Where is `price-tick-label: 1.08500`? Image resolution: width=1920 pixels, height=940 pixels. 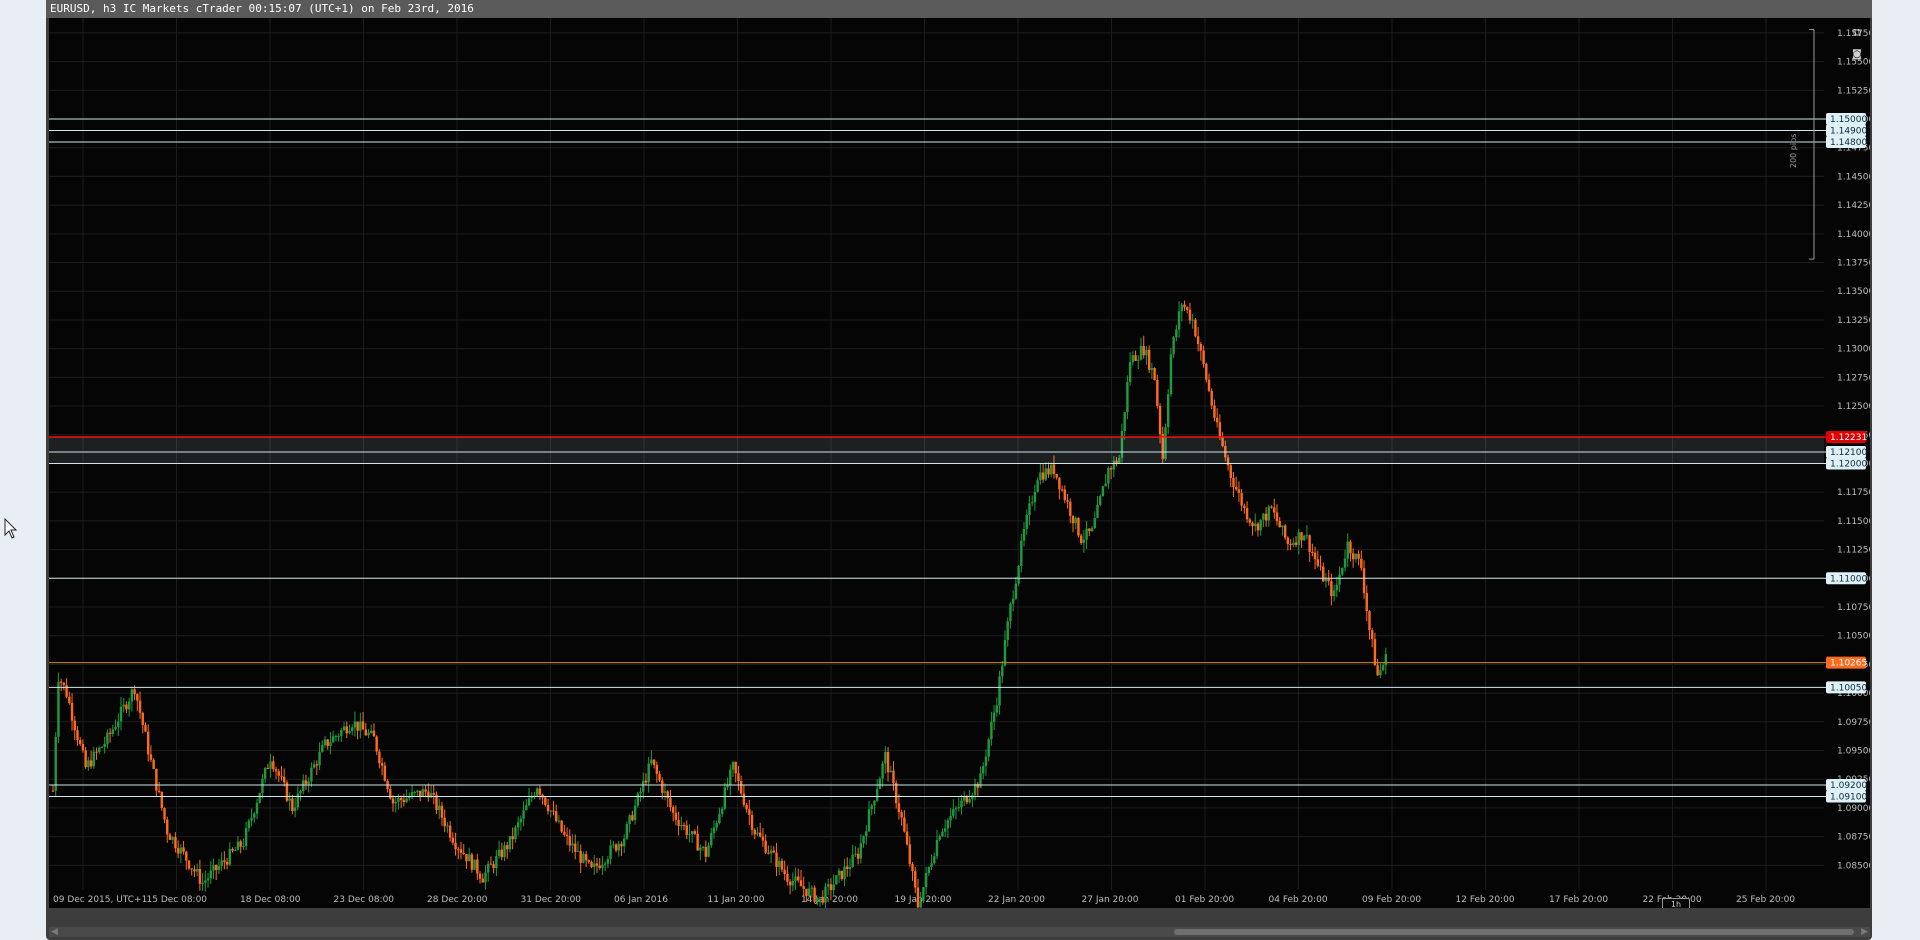
price-tick-label: 1.08500 is located at coordinates (1853, 866).